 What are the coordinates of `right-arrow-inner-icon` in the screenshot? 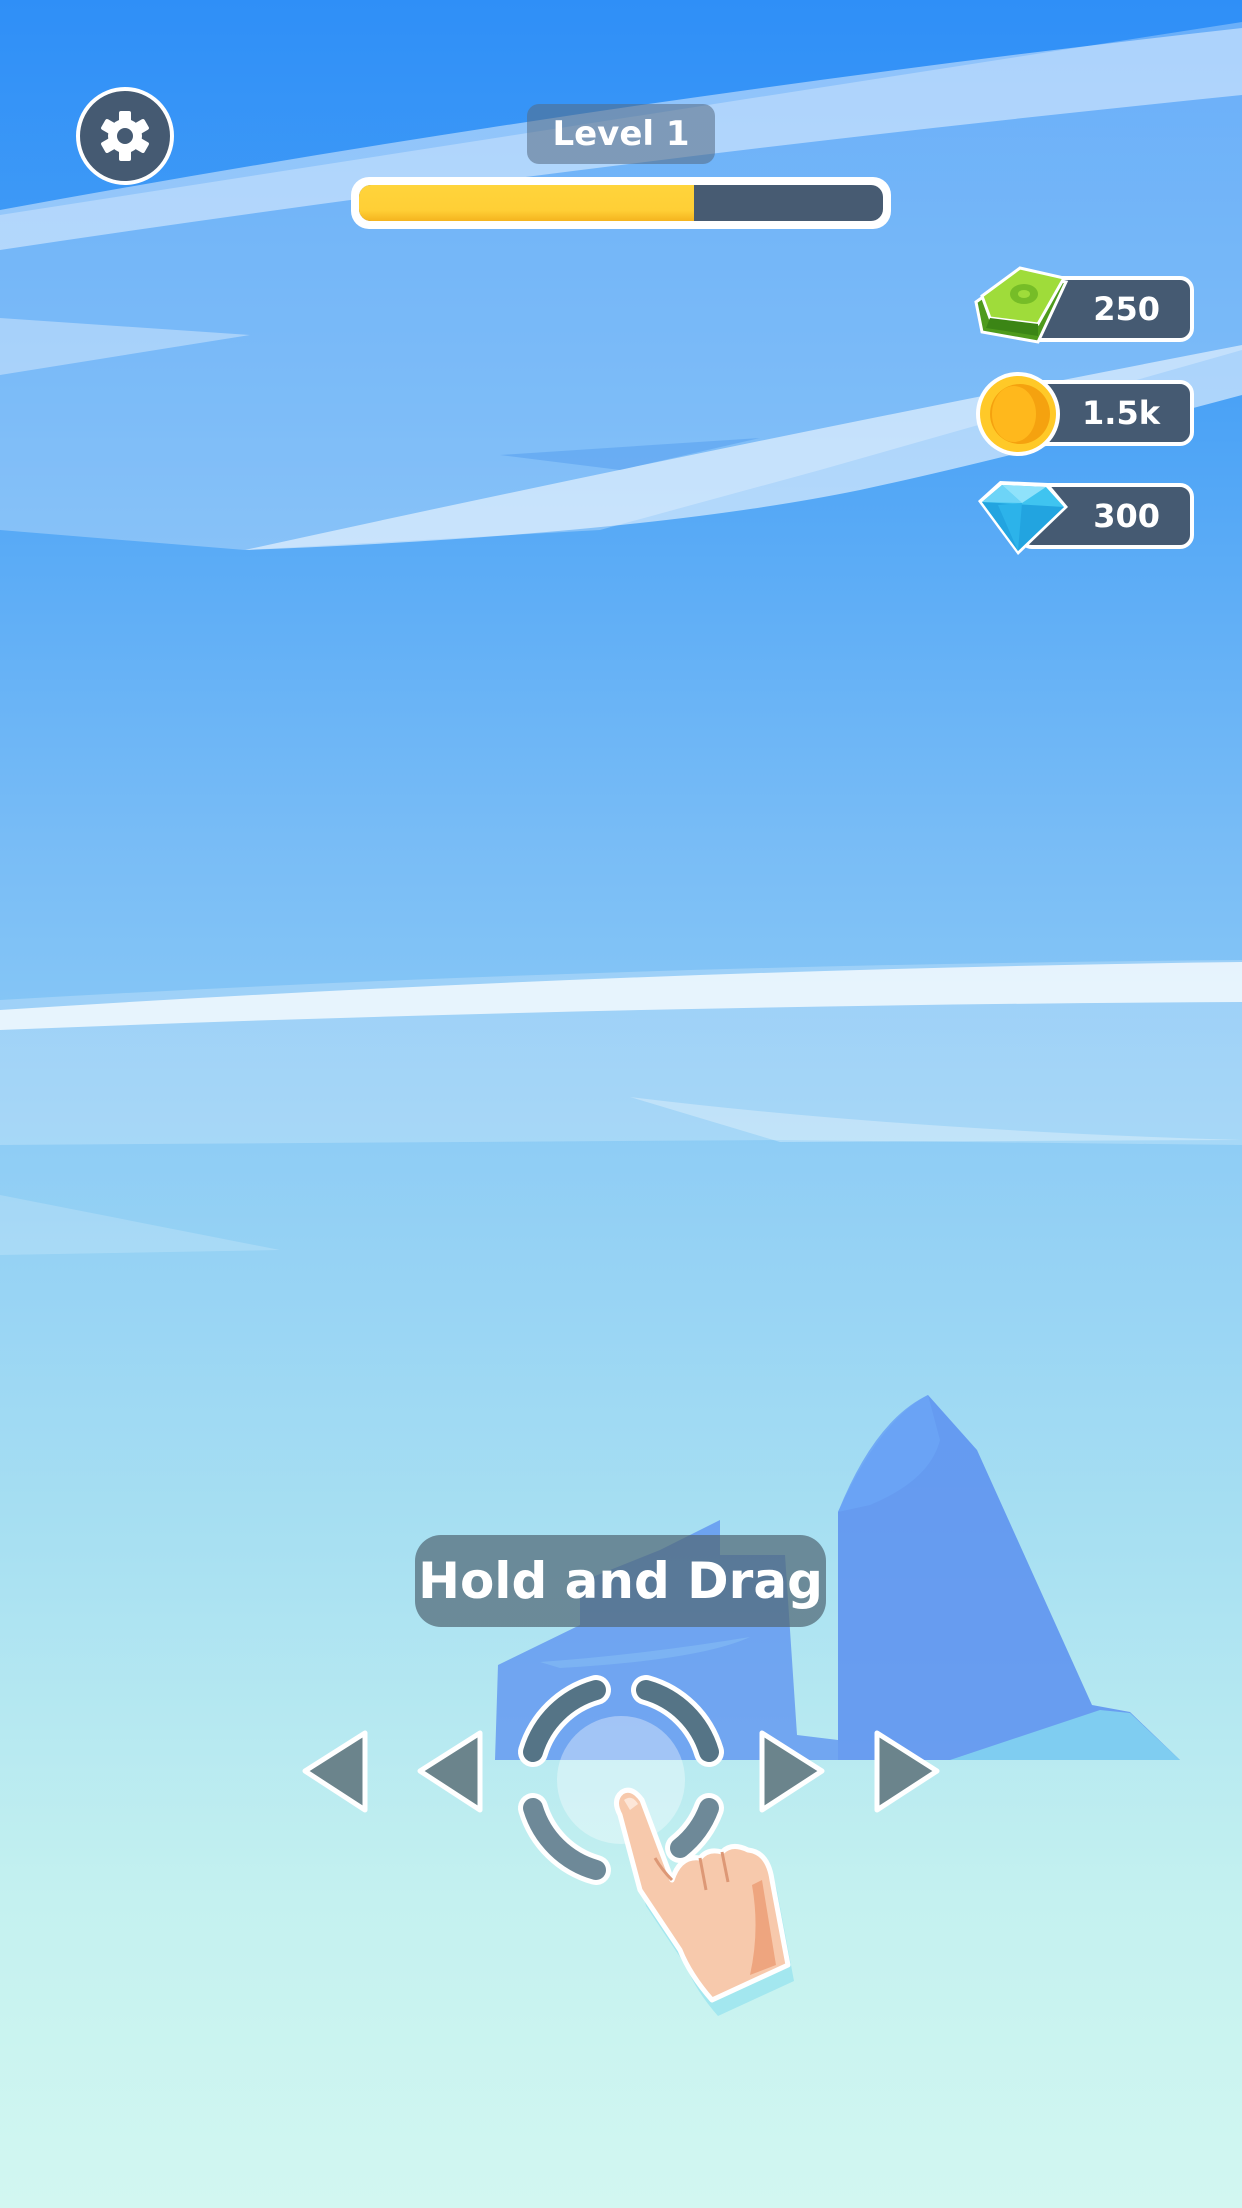 It's located at (792, 1771).